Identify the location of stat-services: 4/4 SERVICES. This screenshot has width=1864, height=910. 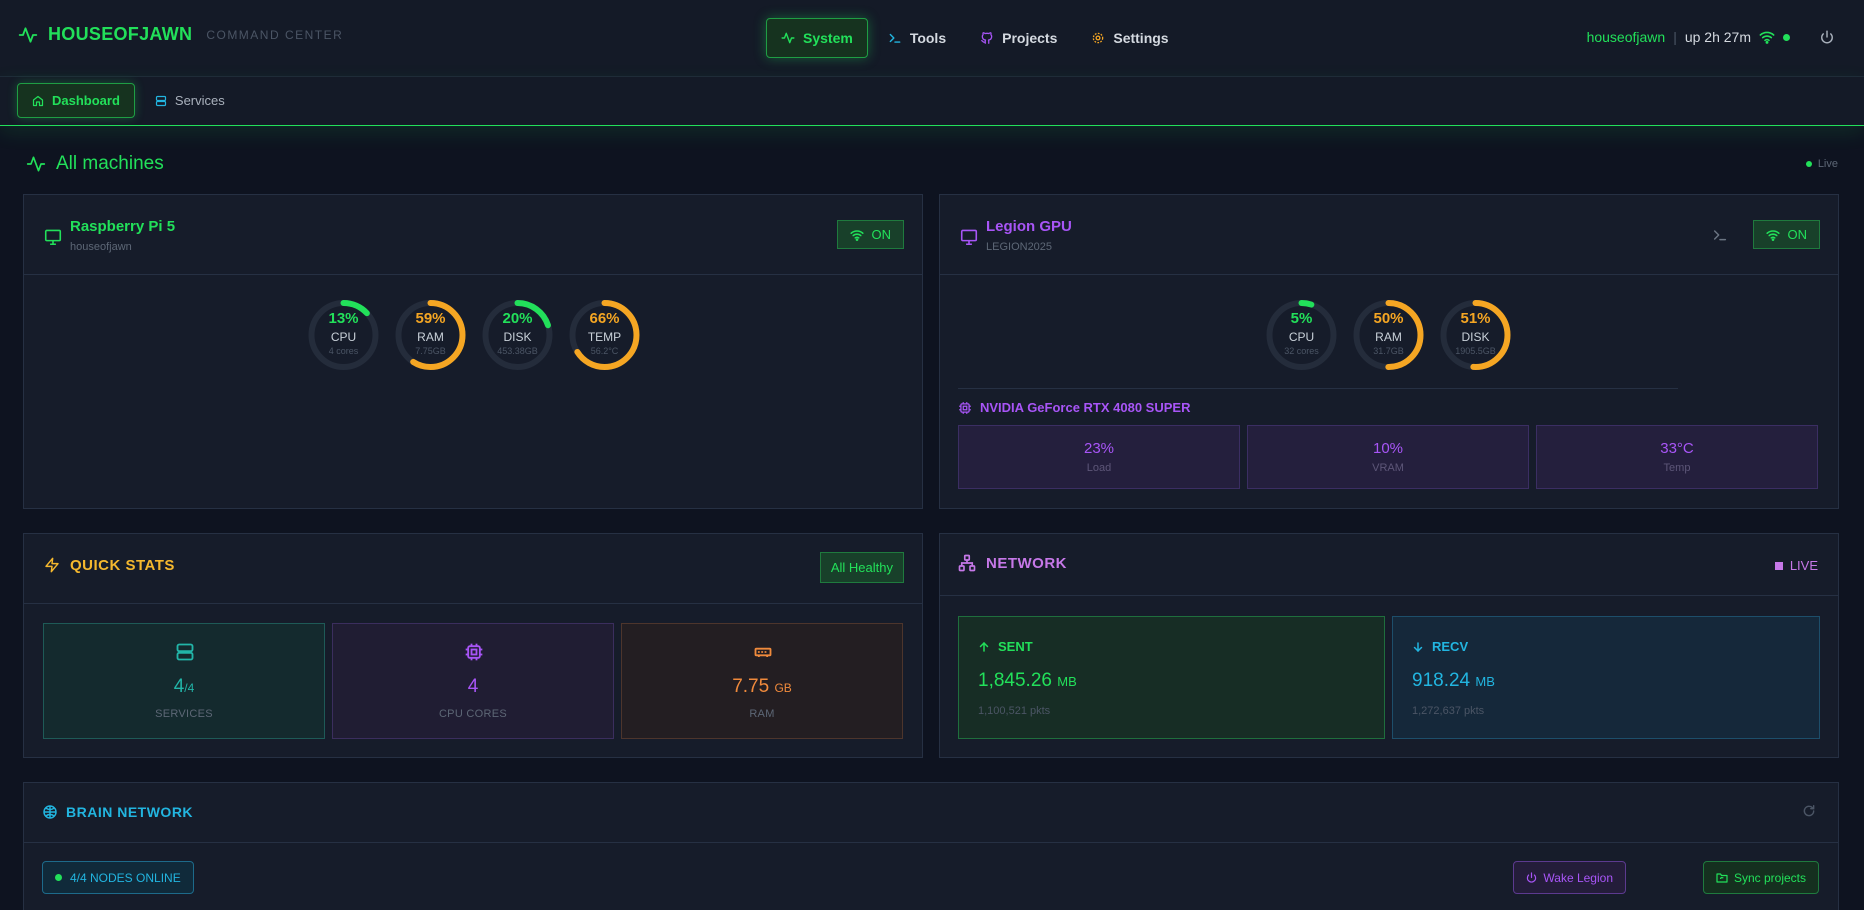
(184, 681).